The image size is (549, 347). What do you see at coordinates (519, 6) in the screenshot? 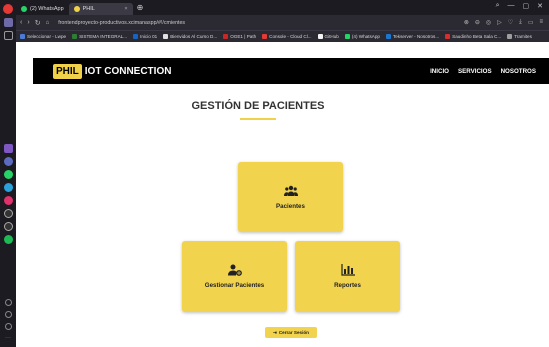
I see `window-controls: ⌕ — ▢ ✕` at bounding box center [519, 6].